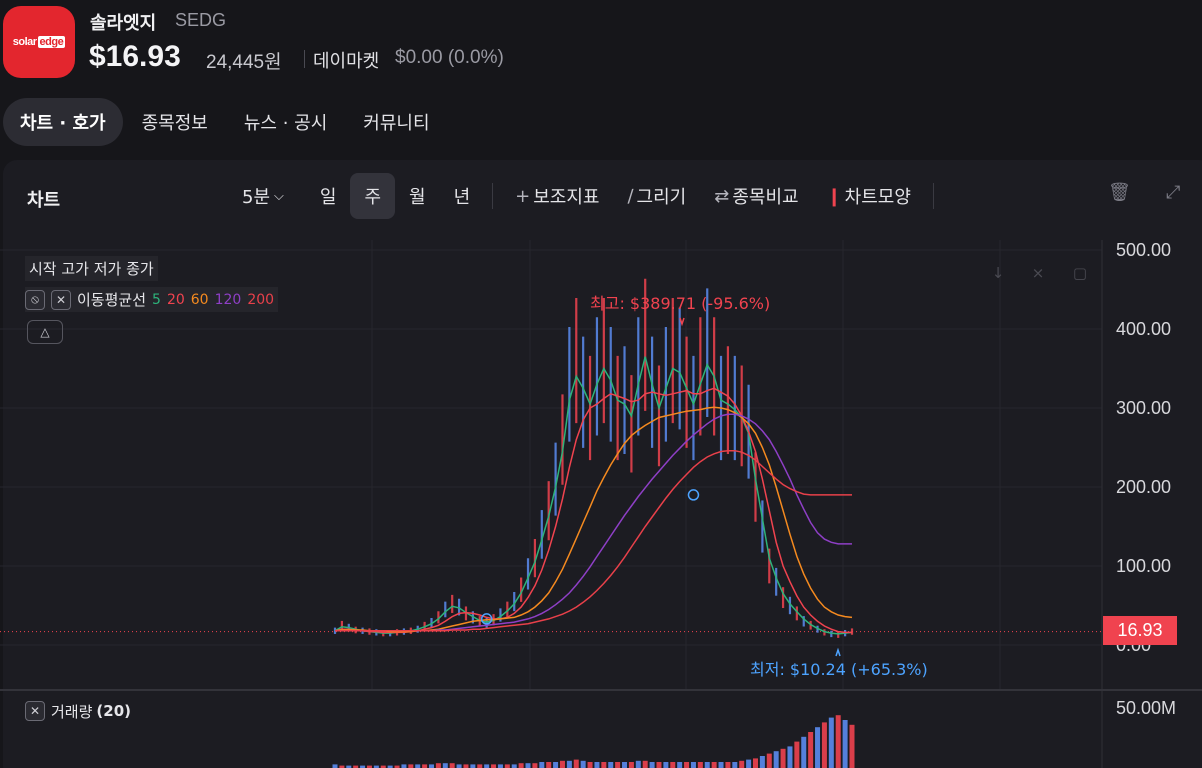 Image resolution: width=1202 pixels, height=768 pixels. I want to click on close-icon: ✕, so click(61, 299).